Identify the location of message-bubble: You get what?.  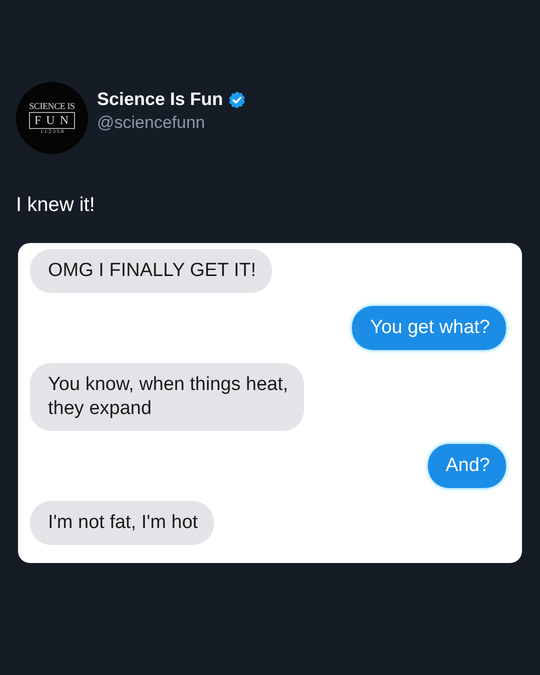
(429, 328).